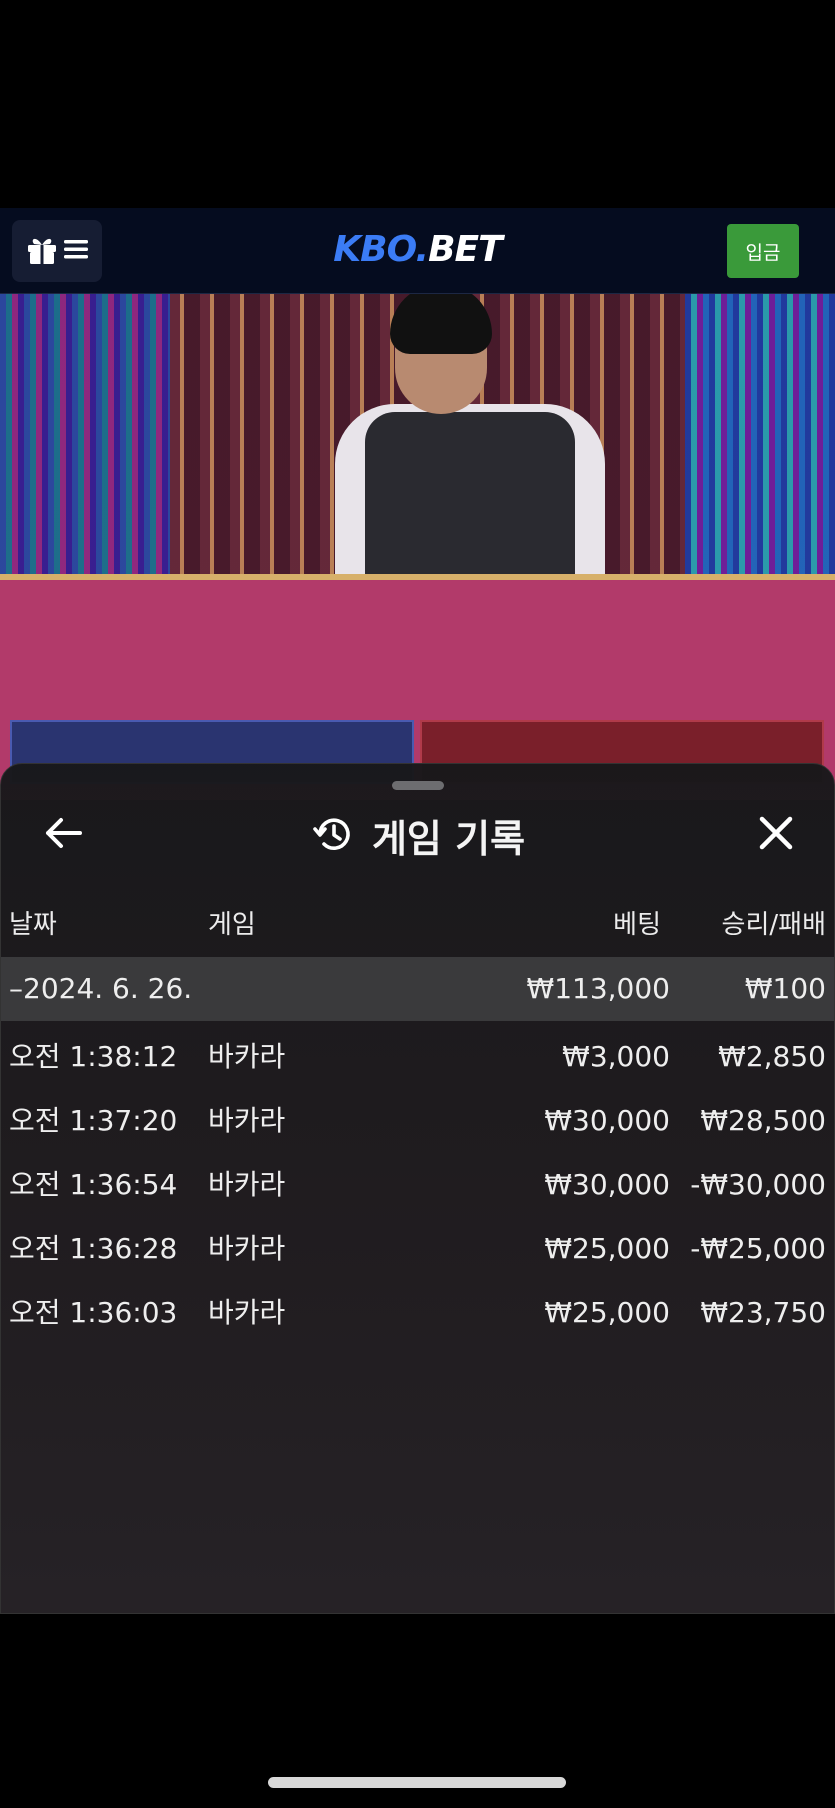  Describe the element at coordinates (763, 1120) in the screenshot. I see `row-result: ₩28,500` at that location.